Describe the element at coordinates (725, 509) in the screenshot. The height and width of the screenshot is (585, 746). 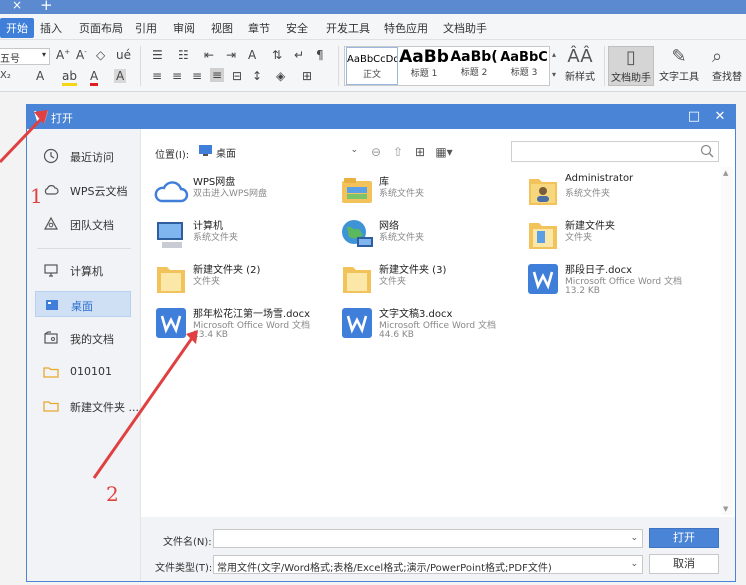
I see `scroll-down-icon: ▼` at that location.